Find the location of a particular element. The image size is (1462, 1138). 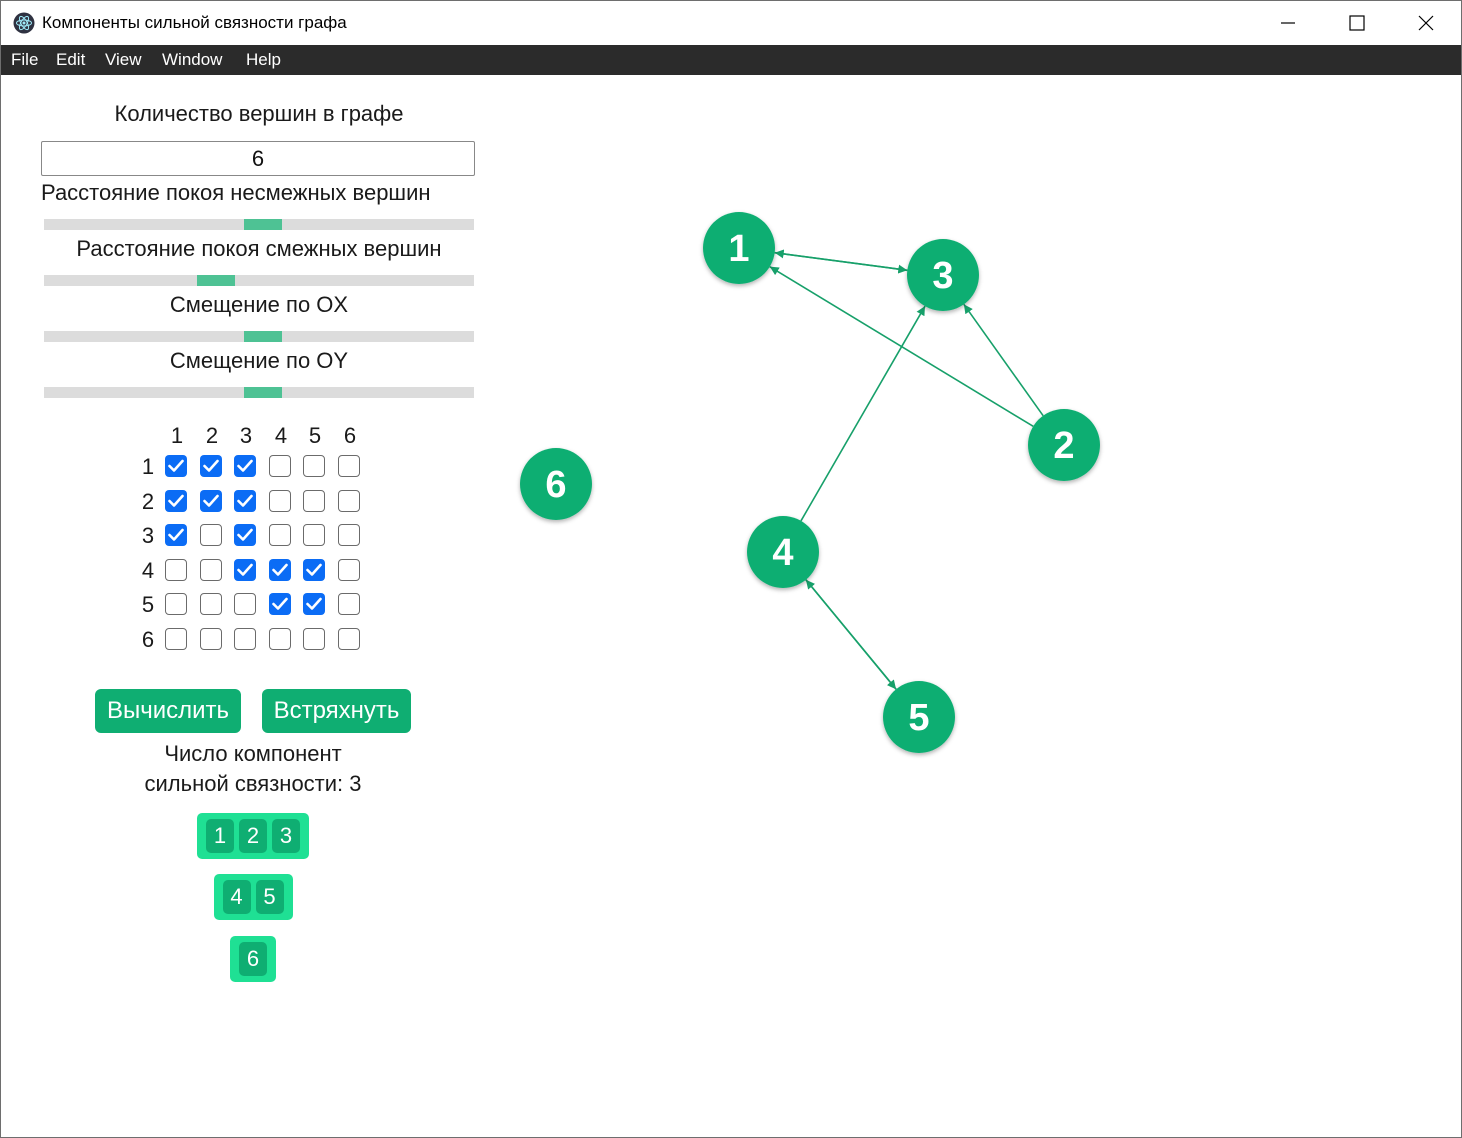

menu-edit: Edit is located at coordinates (70, 60).